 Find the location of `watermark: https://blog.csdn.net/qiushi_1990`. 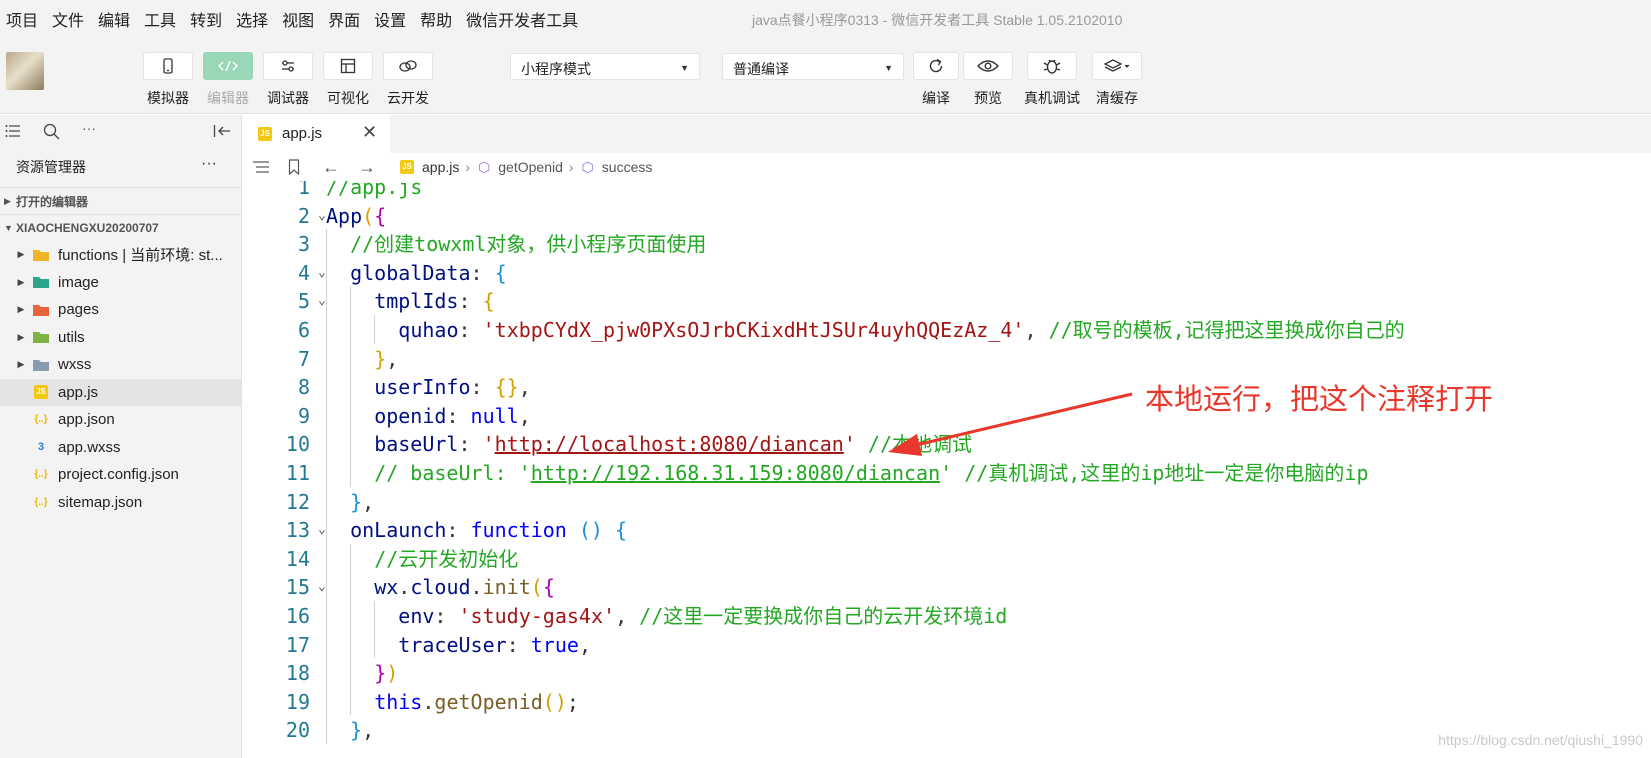

watermark: https://blog.csdn.net/qiushi_1990 is located at coordinates (1540, 740).